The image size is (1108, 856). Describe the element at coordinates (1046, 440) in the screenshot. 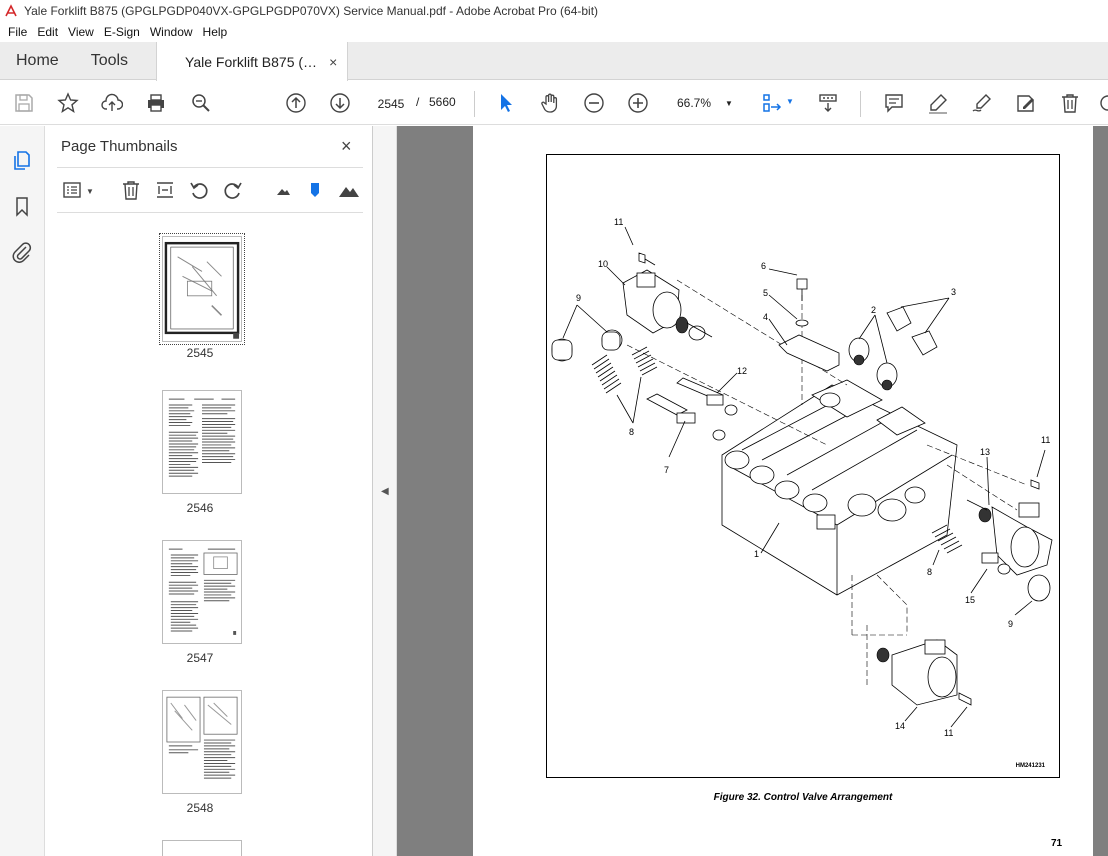

I see `callout-11-right: 11` at that location.